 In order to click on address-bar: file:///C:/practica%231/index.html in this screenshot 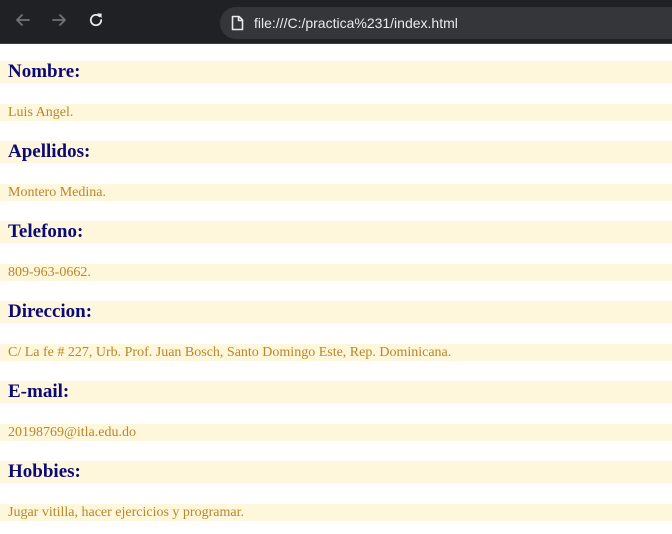, I will do `click(446, 23)`.